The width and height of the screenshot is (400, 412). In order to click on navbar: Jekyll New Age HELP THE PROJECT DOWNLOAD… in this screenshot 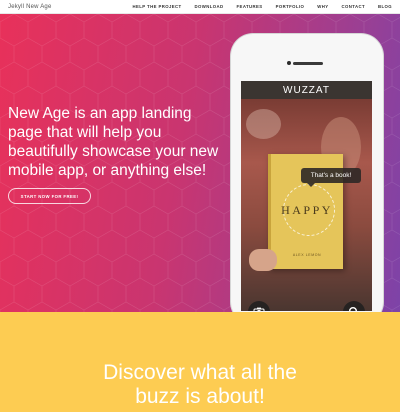, I will do `click(200, 7)`.